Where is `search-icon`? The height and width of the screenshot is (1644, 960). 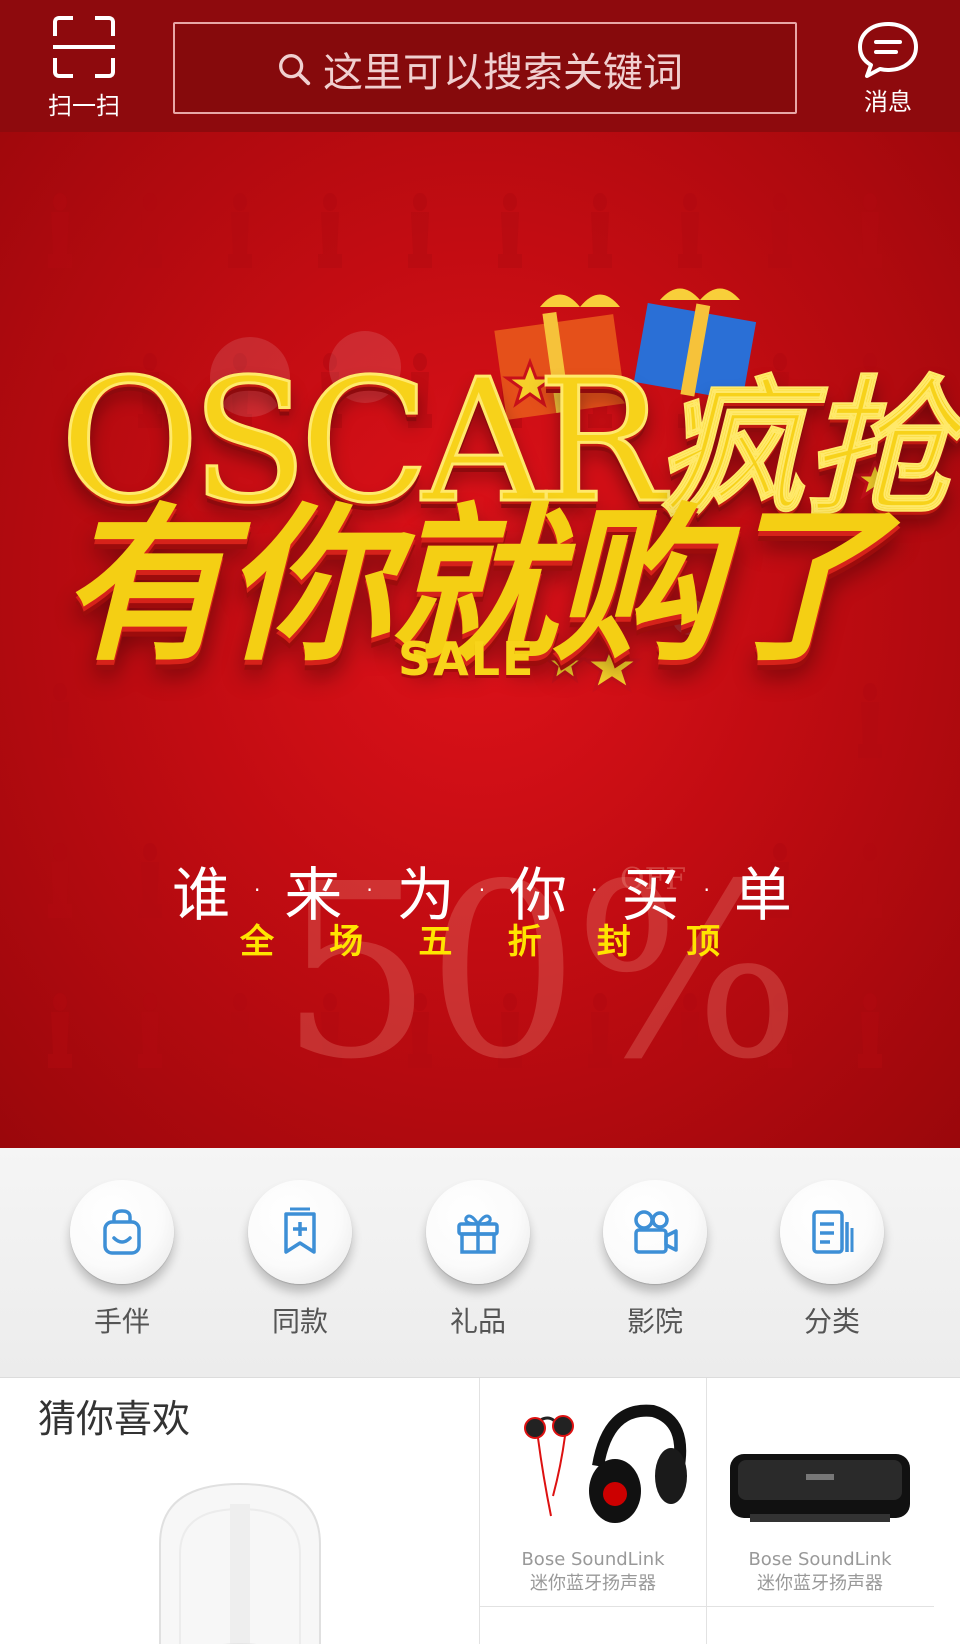
search-icon is located at coordinates (295, 70).